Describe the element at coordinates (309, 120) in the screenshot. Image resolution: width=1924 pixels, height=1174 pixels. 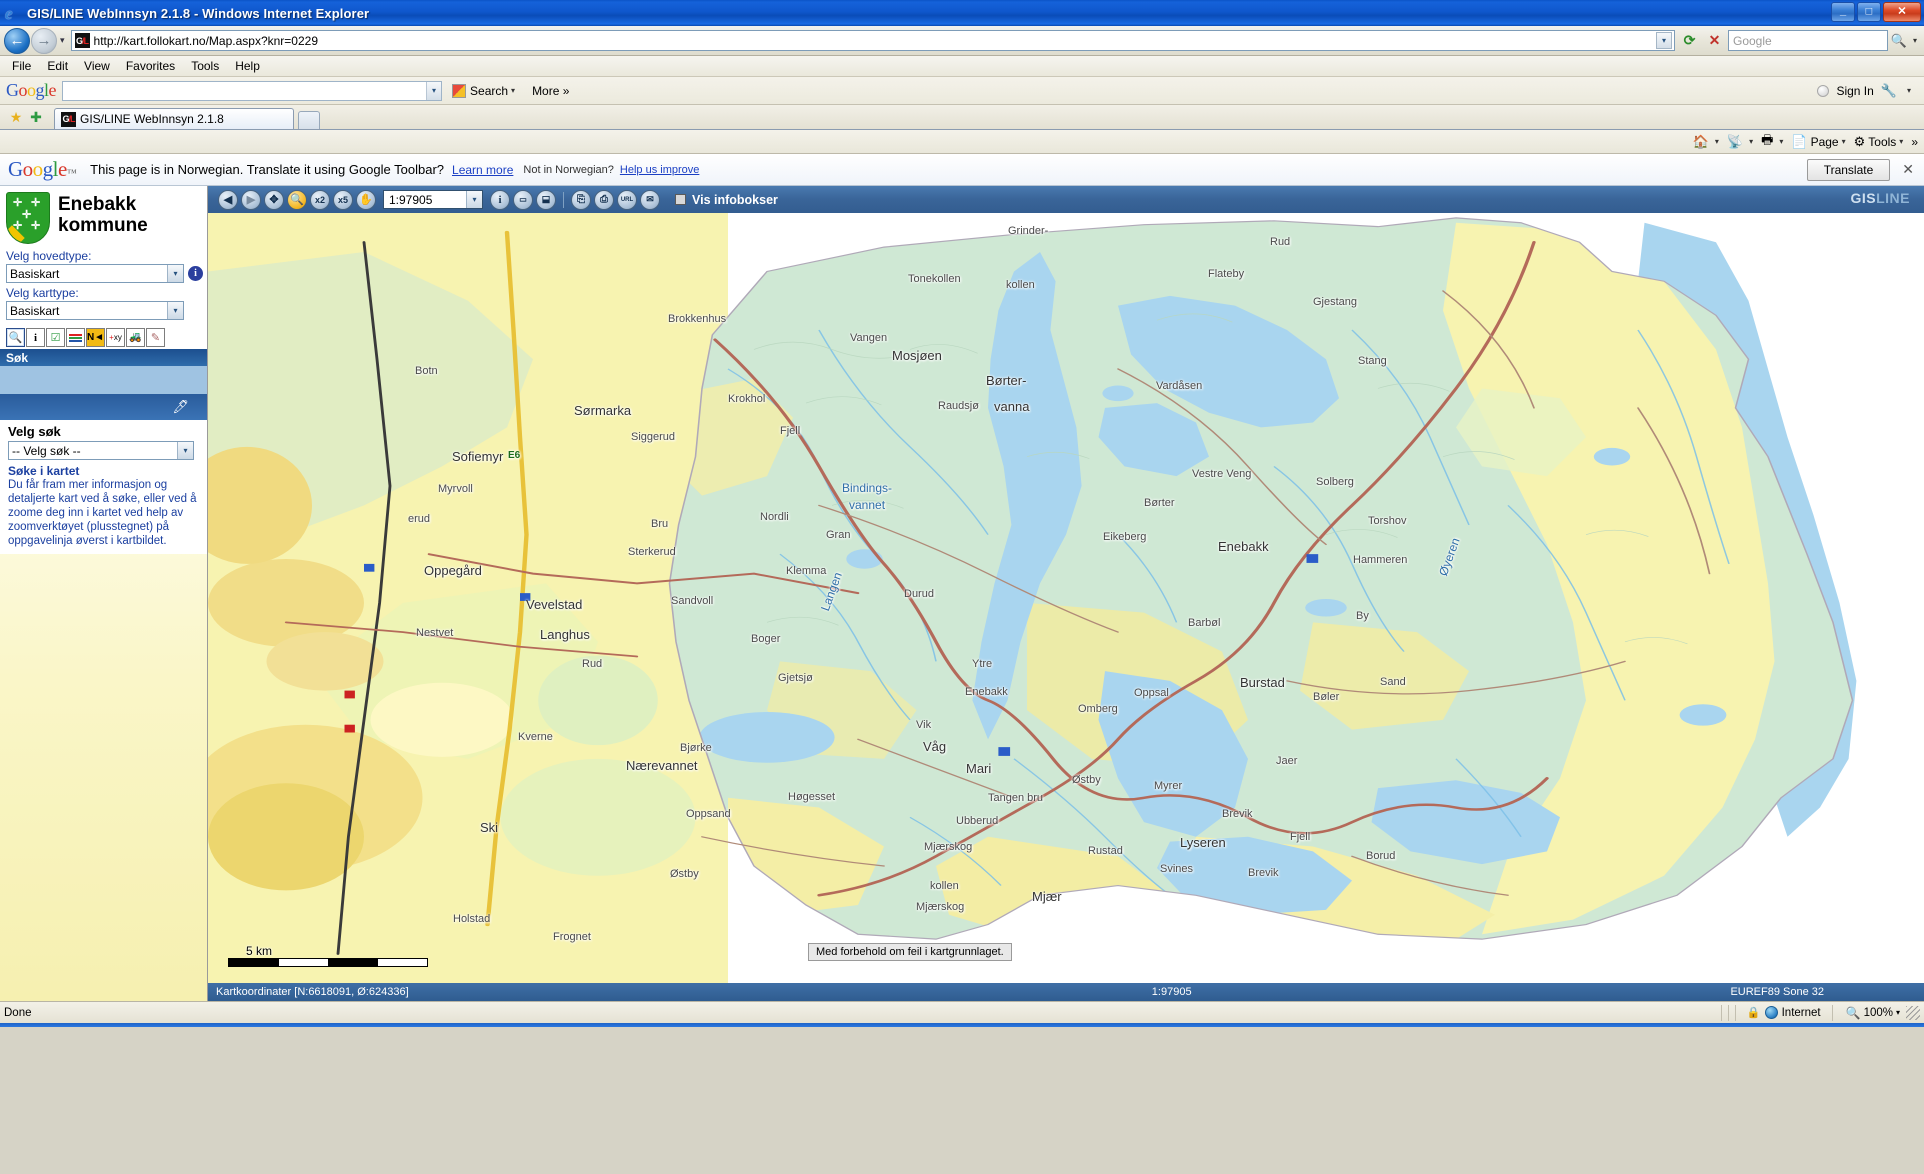
I see `new-tab-button` at that location.